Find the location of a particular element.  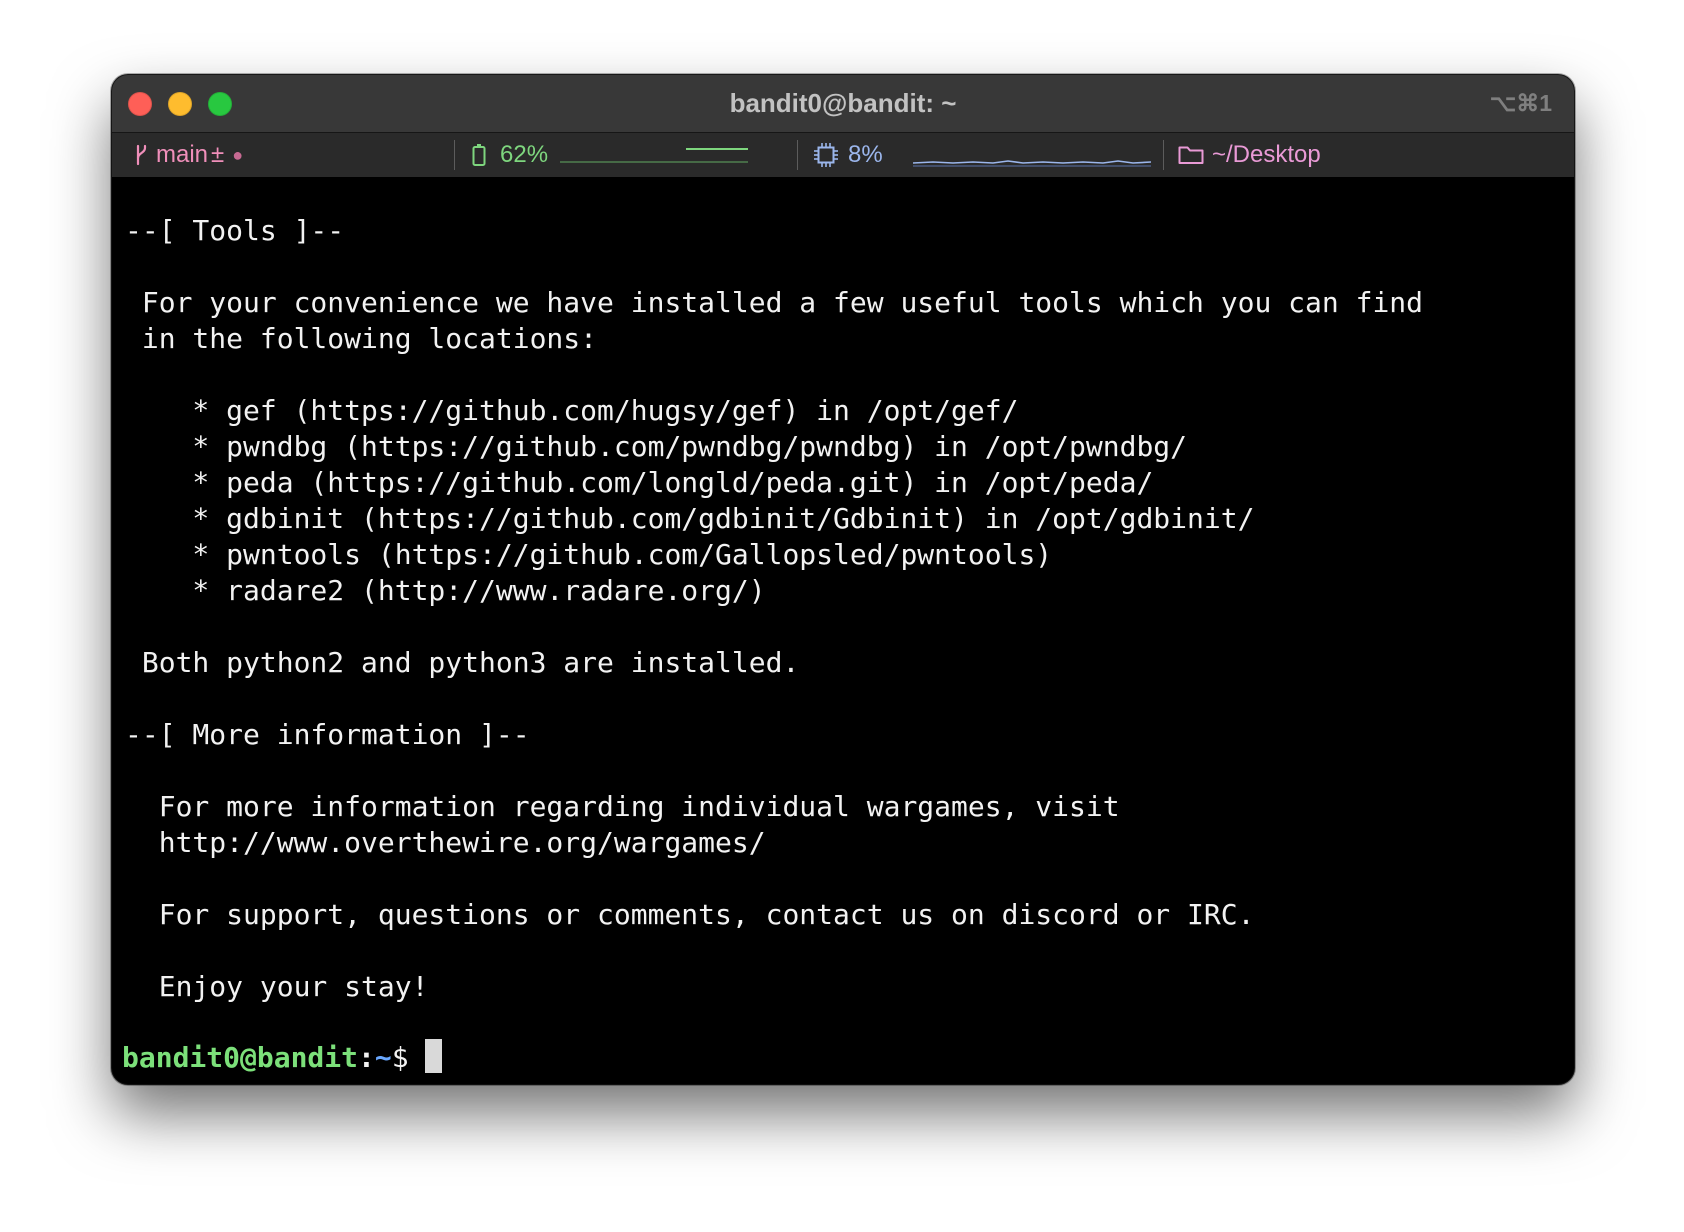

battery-icon is located at coordinates (479, 155).